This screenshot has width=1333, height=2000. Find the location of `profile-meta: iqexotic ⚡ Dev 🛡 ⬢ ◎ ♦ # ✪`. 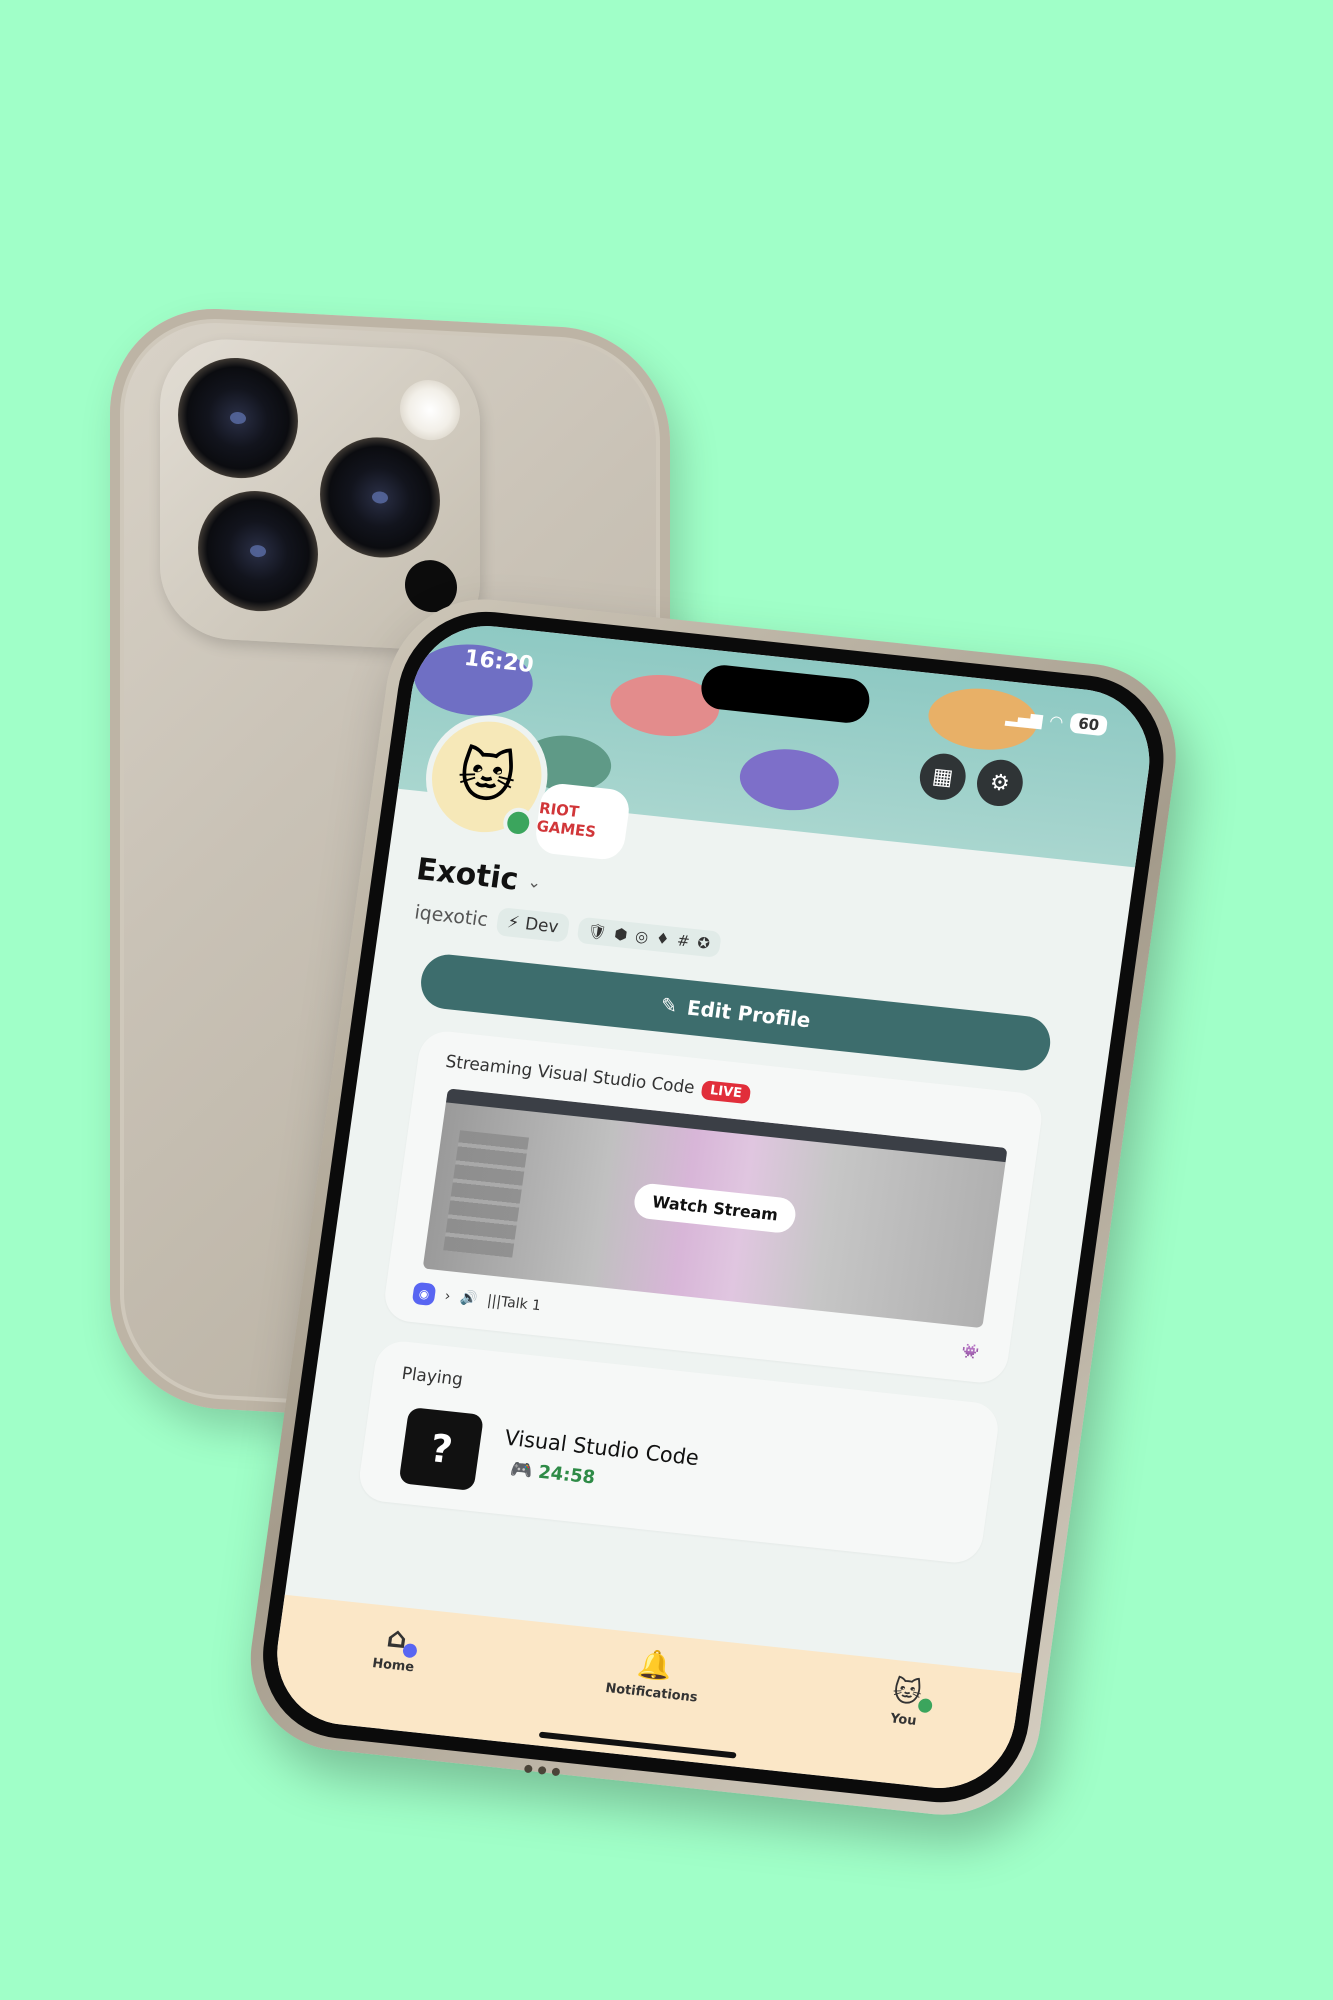

profile-meta: iqexotic ⚡ Dev 🛡 ⬢ ◎ ♦ # ✪ is located at coordinates (567, 928).